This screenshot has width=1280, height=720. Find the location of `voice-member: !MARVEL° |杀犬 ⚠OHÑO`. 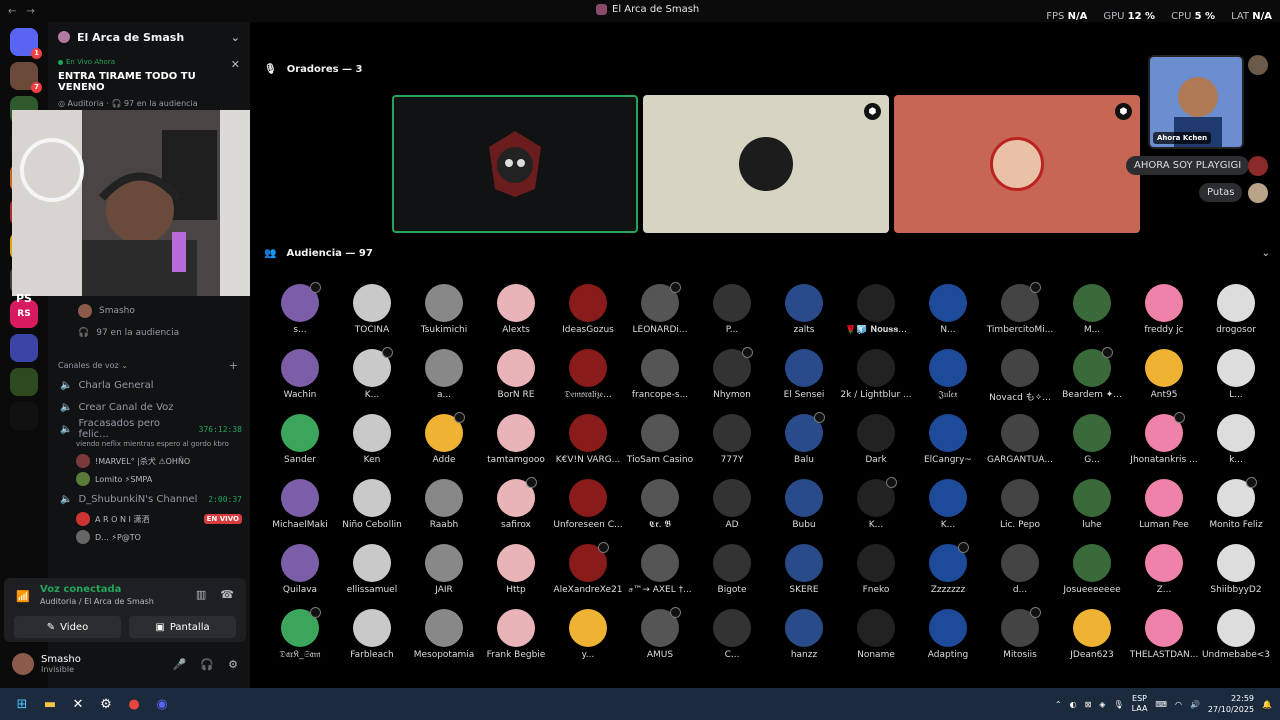

voice-member: !MARVEL° |杀犬 ⚠OHÑO is located at coordinates (149, 461).